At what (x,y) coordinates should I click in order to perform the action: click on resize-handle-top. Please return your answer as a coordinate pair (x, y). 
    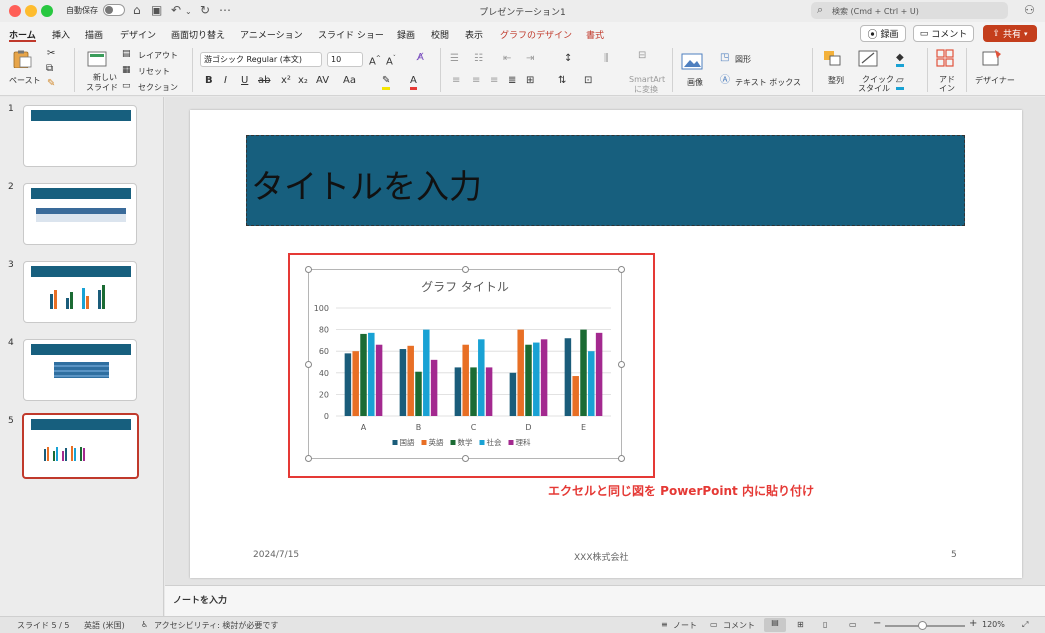
    Looking at the image, I should click on (465, 269).